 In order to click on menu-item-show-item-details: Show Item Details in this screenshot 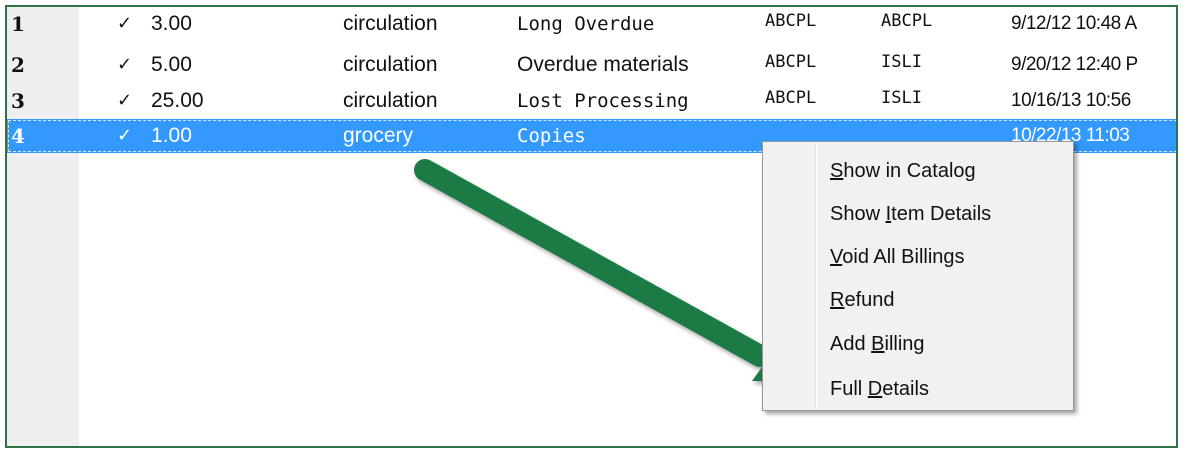, I will do `click(910, 214)`.